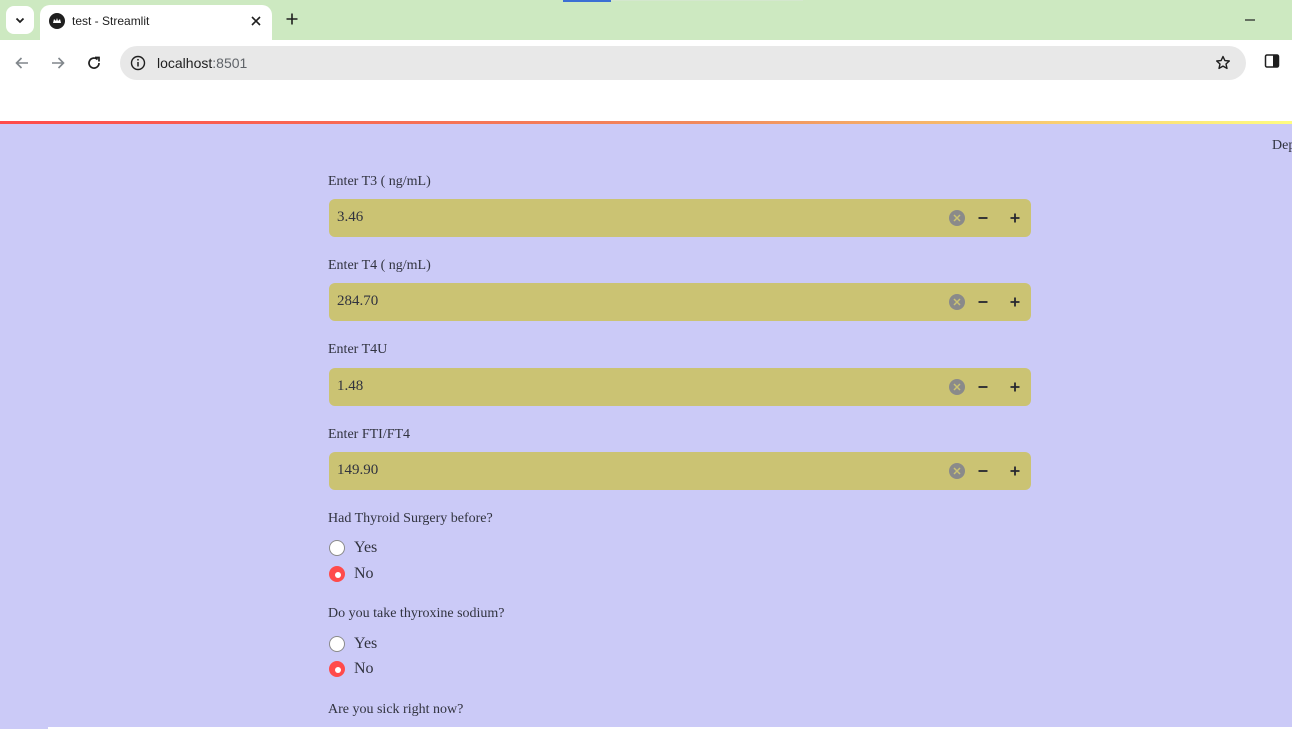 The width and height of the screenshot is (1292, 729). I want to click on fti-decrement-button, so click(983, 471).